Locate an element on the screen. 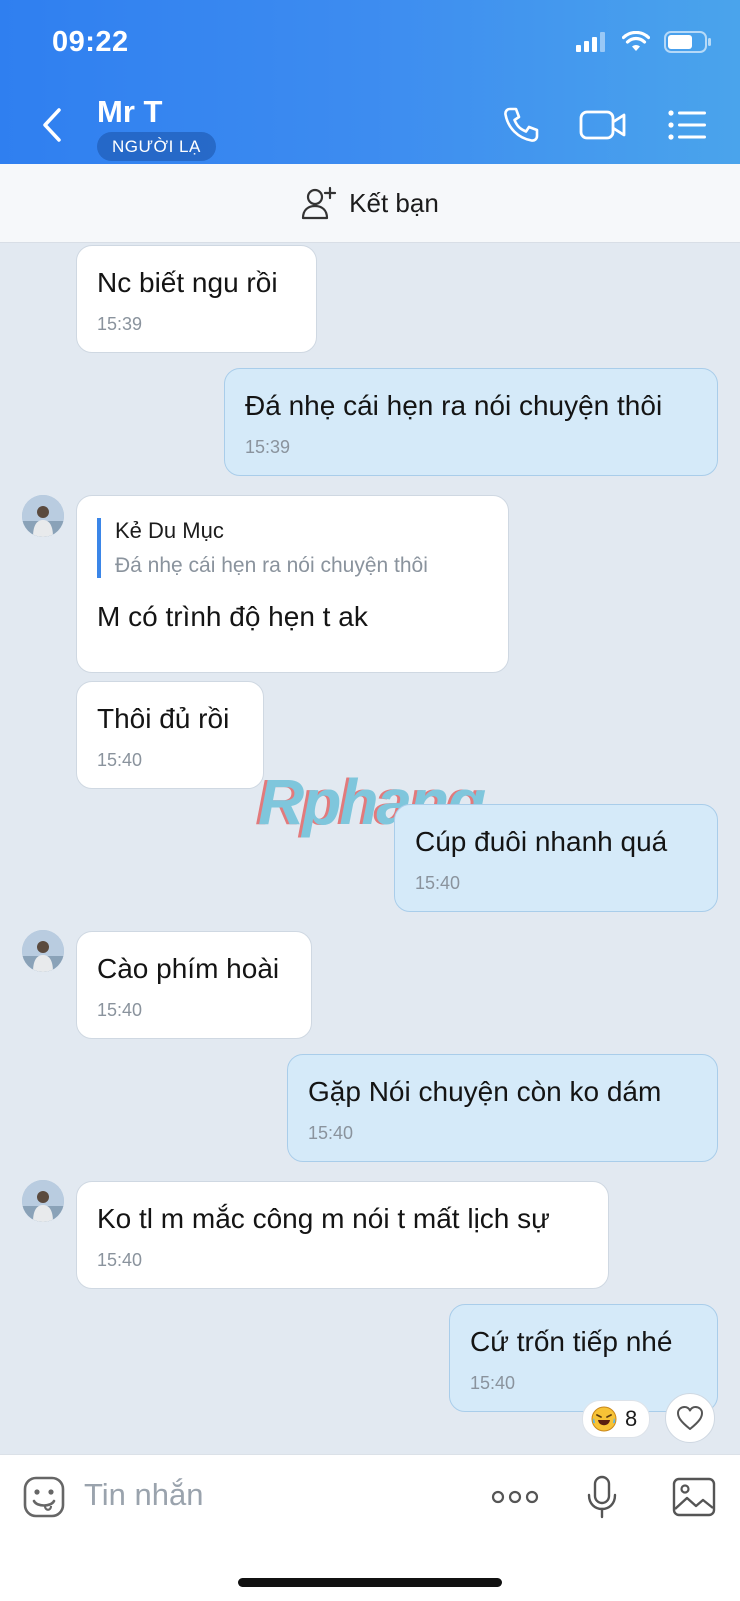 The height and width of the screenshot is (1601, 740). message-sent: Đá nhẹ cái hẹn ra nói chuyện thôi 15:39 is located at coordinates (471, 422).